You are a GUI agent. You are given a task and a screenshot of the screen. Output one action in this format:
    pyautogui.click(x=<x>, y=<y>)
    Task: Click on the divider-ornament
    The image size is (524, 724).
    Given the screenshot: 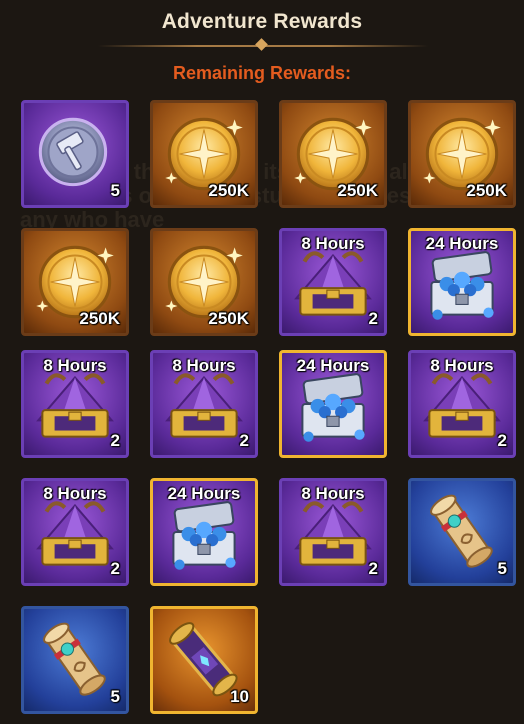 What is the action you would take?
    pyautogui.click(x=261, y=44)
    